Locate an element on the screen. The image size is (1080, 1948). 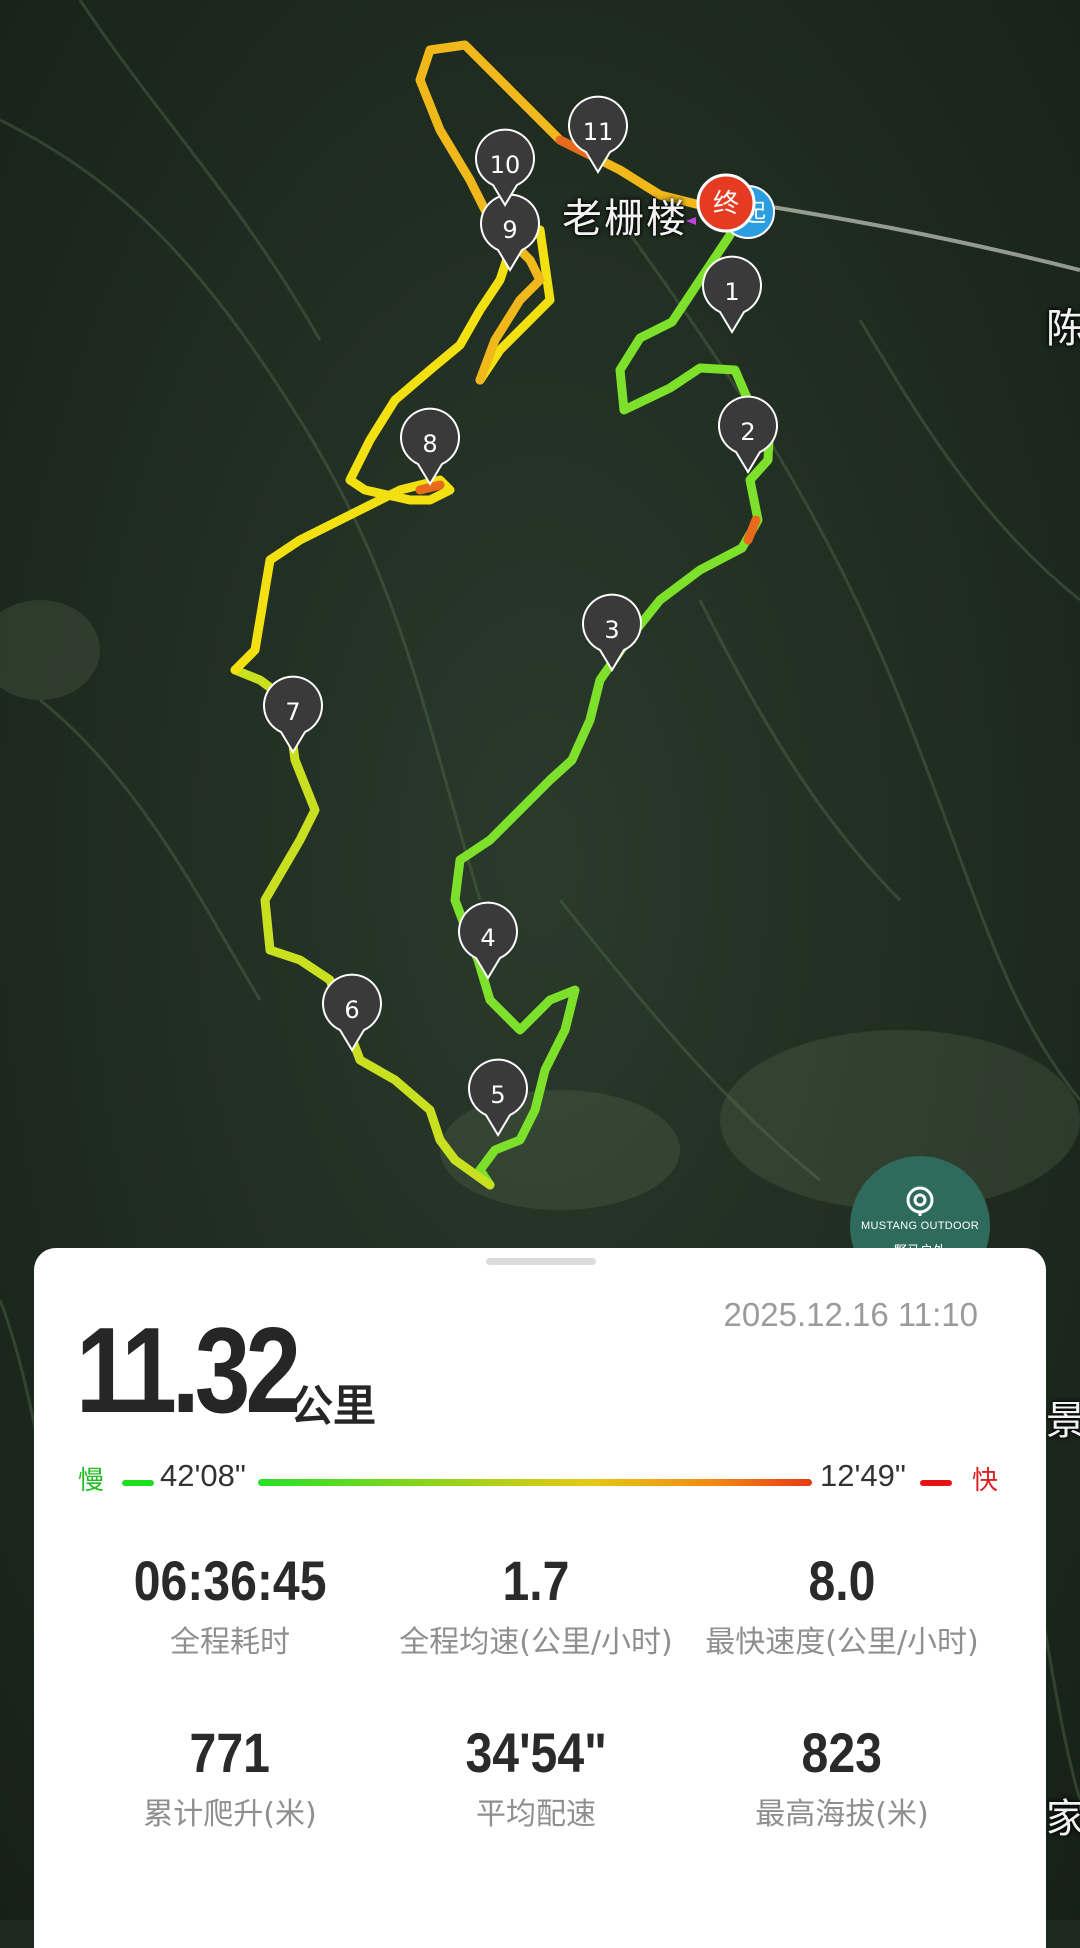
map-edge-label-top: 陈 is located at coordinates (1063, 329).